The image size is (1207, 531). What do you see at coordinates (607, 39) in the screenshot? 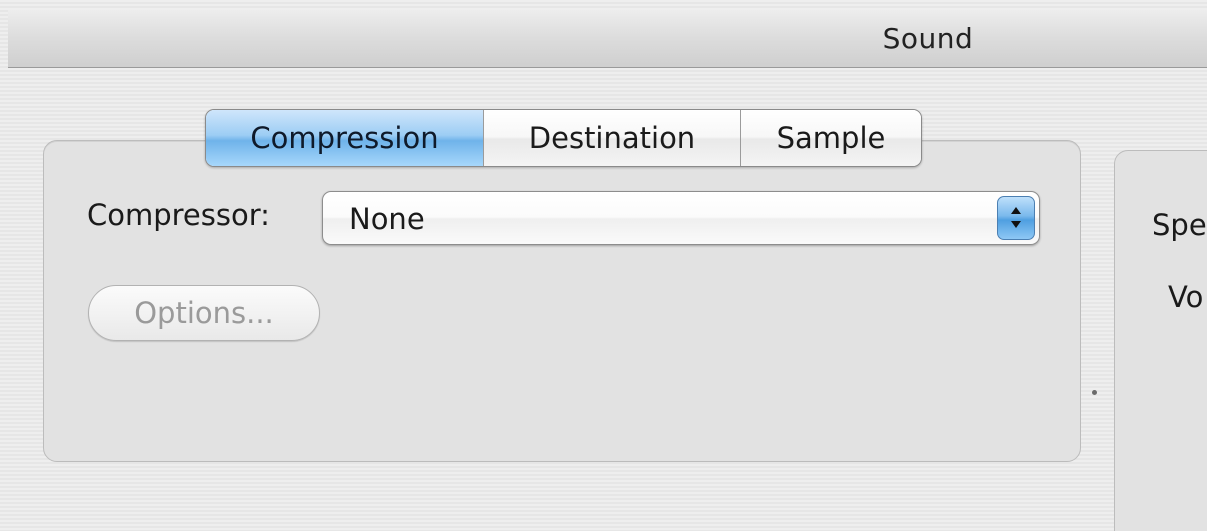
I see `title-bar: Sound` at bounding box center [607, 39].